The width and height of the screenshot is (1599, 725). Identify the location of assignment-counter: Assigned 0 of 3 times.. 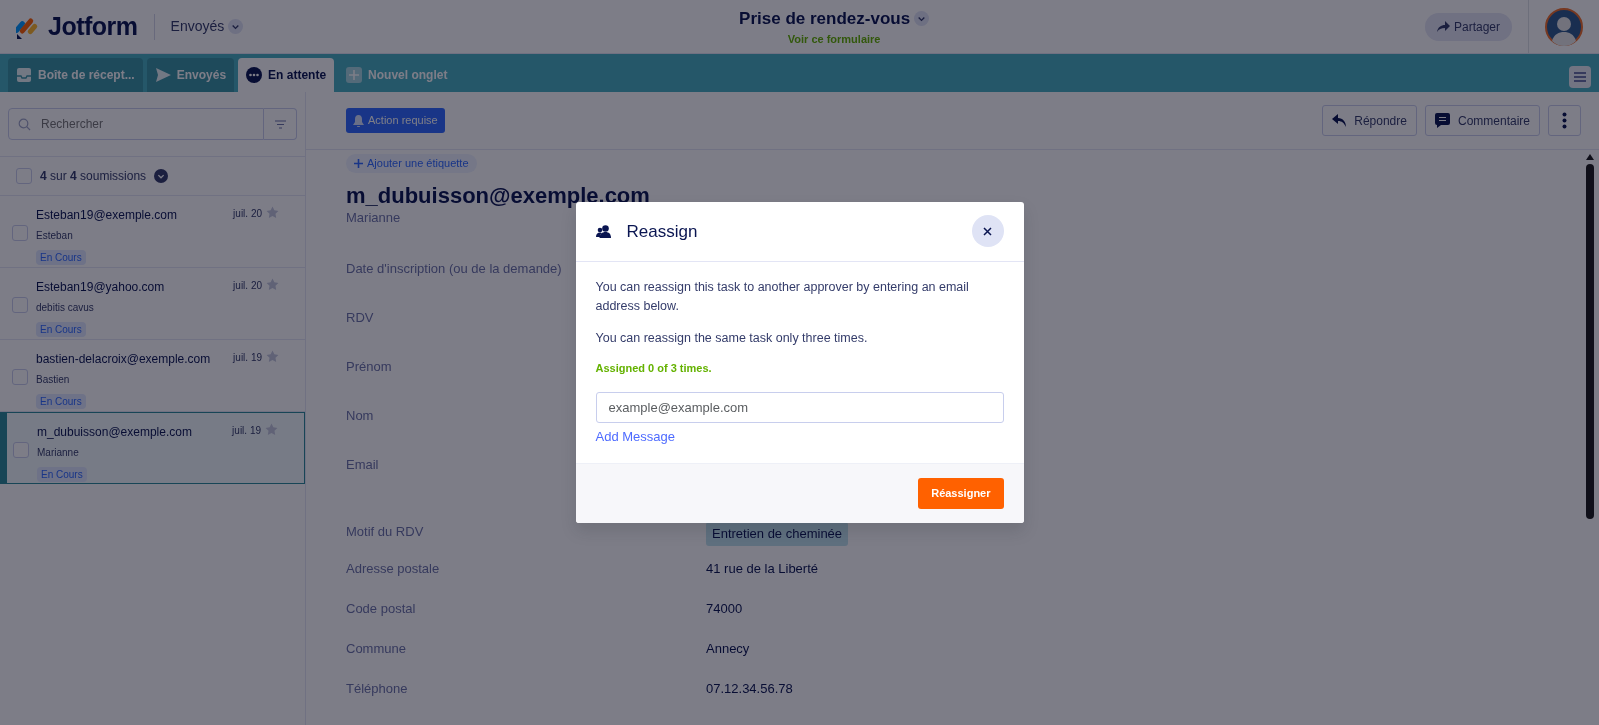
(654, 368).